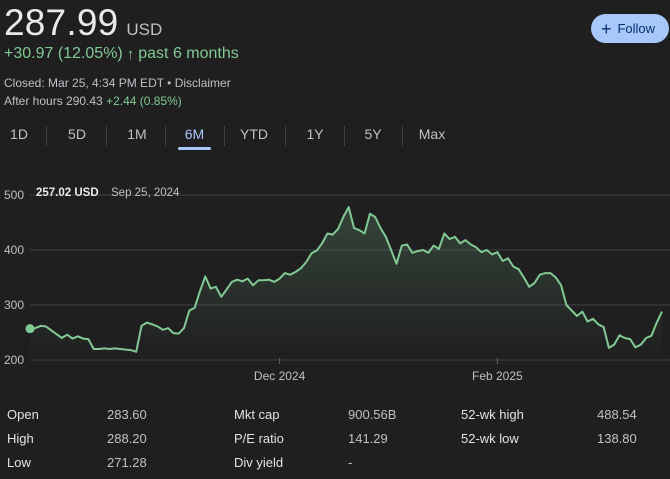 Image resolution: width=670 pixels, height=479 pixels. Describe the element at coordinates (188, 53) in the screenshot. I see `change-period: past 6 months` at that location.